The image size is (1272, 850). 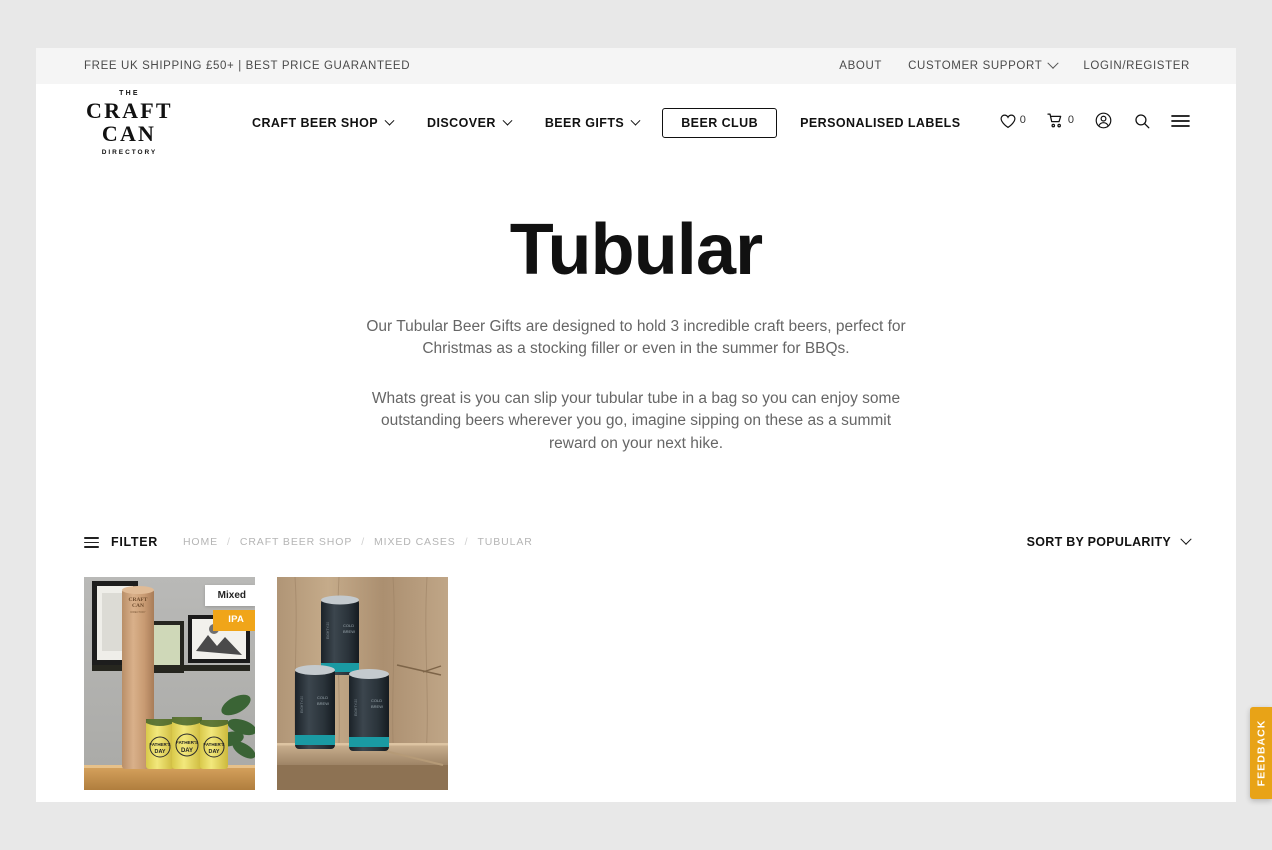 I want to click on page-title: Tubular, so click(x=636, y=250).